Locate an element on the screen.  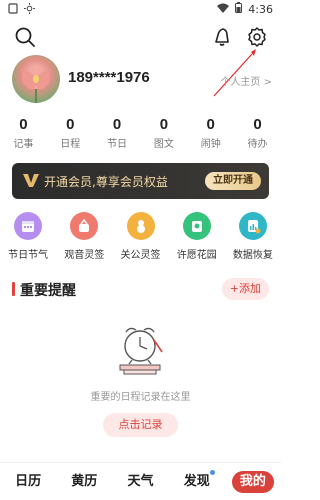
record-button: 点击记录 is located at coordinates (140, 425).